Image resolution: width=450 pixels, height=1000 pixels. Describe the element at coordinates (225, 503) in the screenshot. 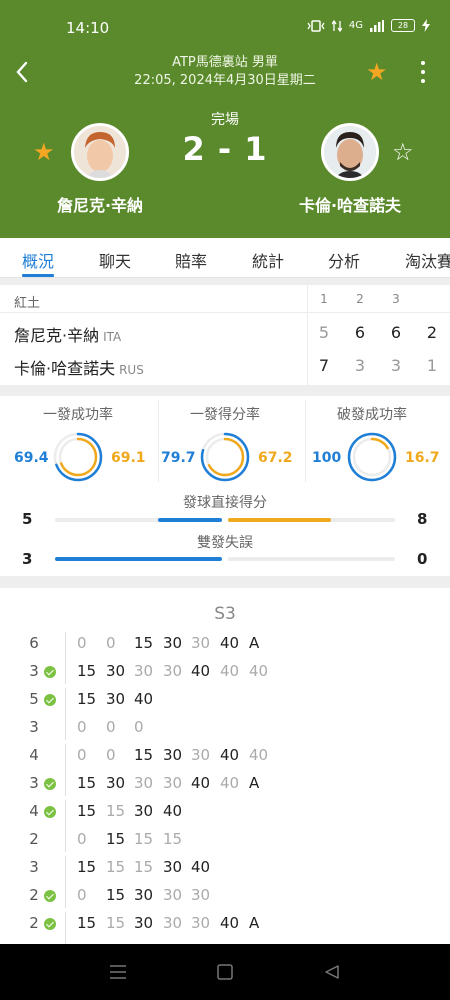

I see `stat-label: 發球直接得分` at that location.